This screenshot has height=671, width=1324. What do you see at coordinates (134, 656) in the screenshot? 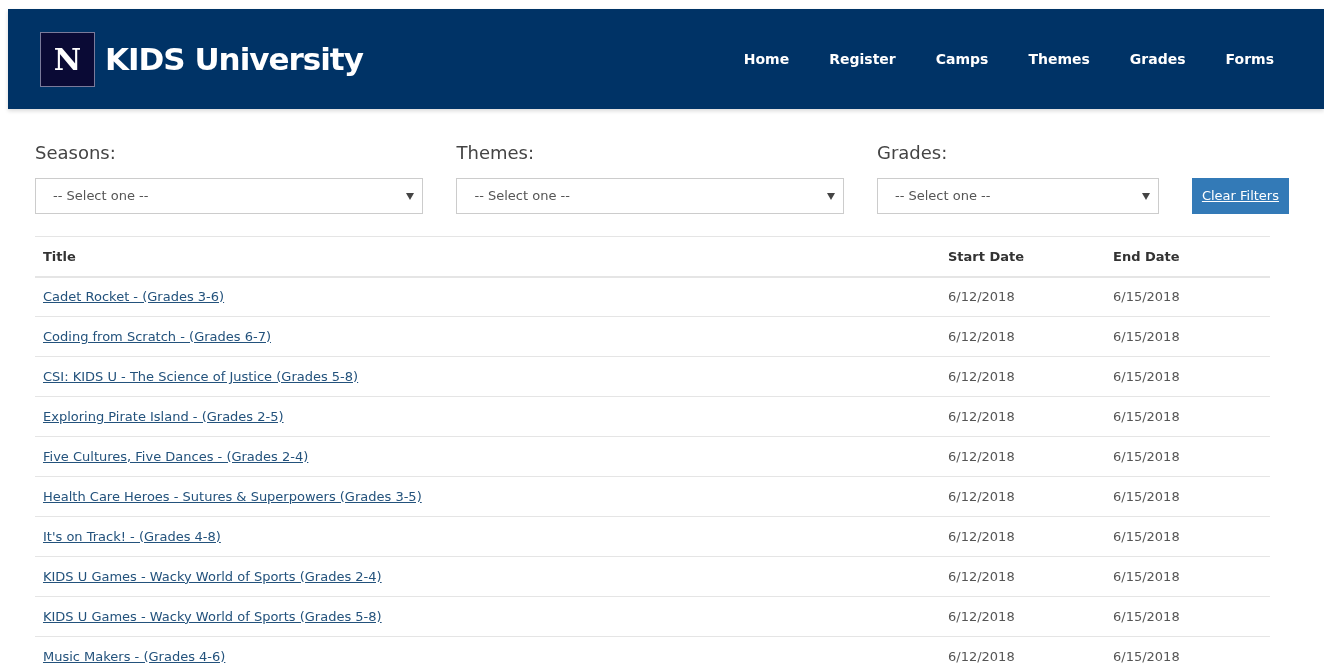
I see `camp-link: Music Makers - (Grades 4-6)` at bounding box center [134, 656].